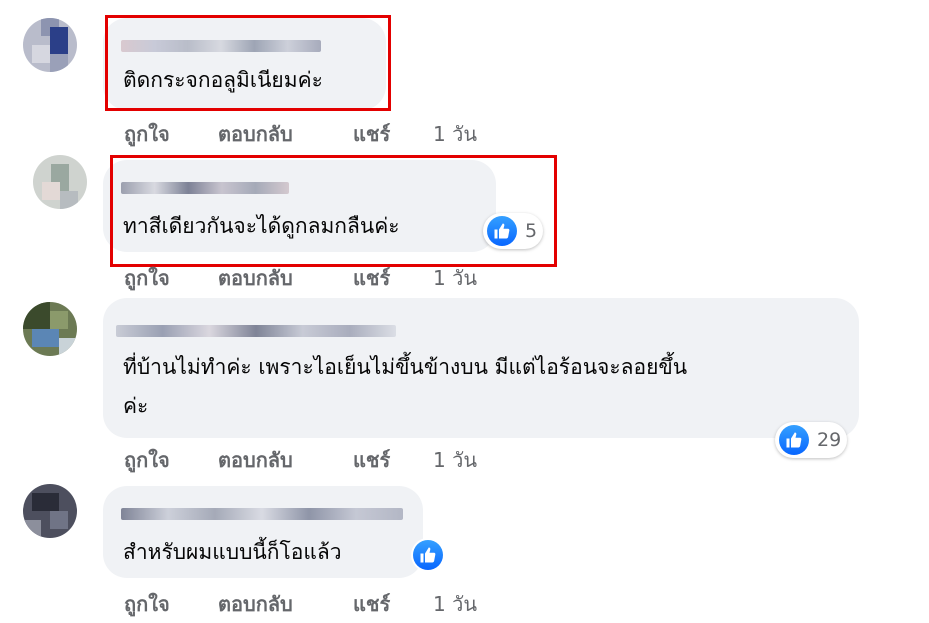 This screenshot has width=929, height=623. What do you see at coordinates (811, 440) in the screenshot?
I see `reaction-summary: 29` at bounding box center [811, 440].